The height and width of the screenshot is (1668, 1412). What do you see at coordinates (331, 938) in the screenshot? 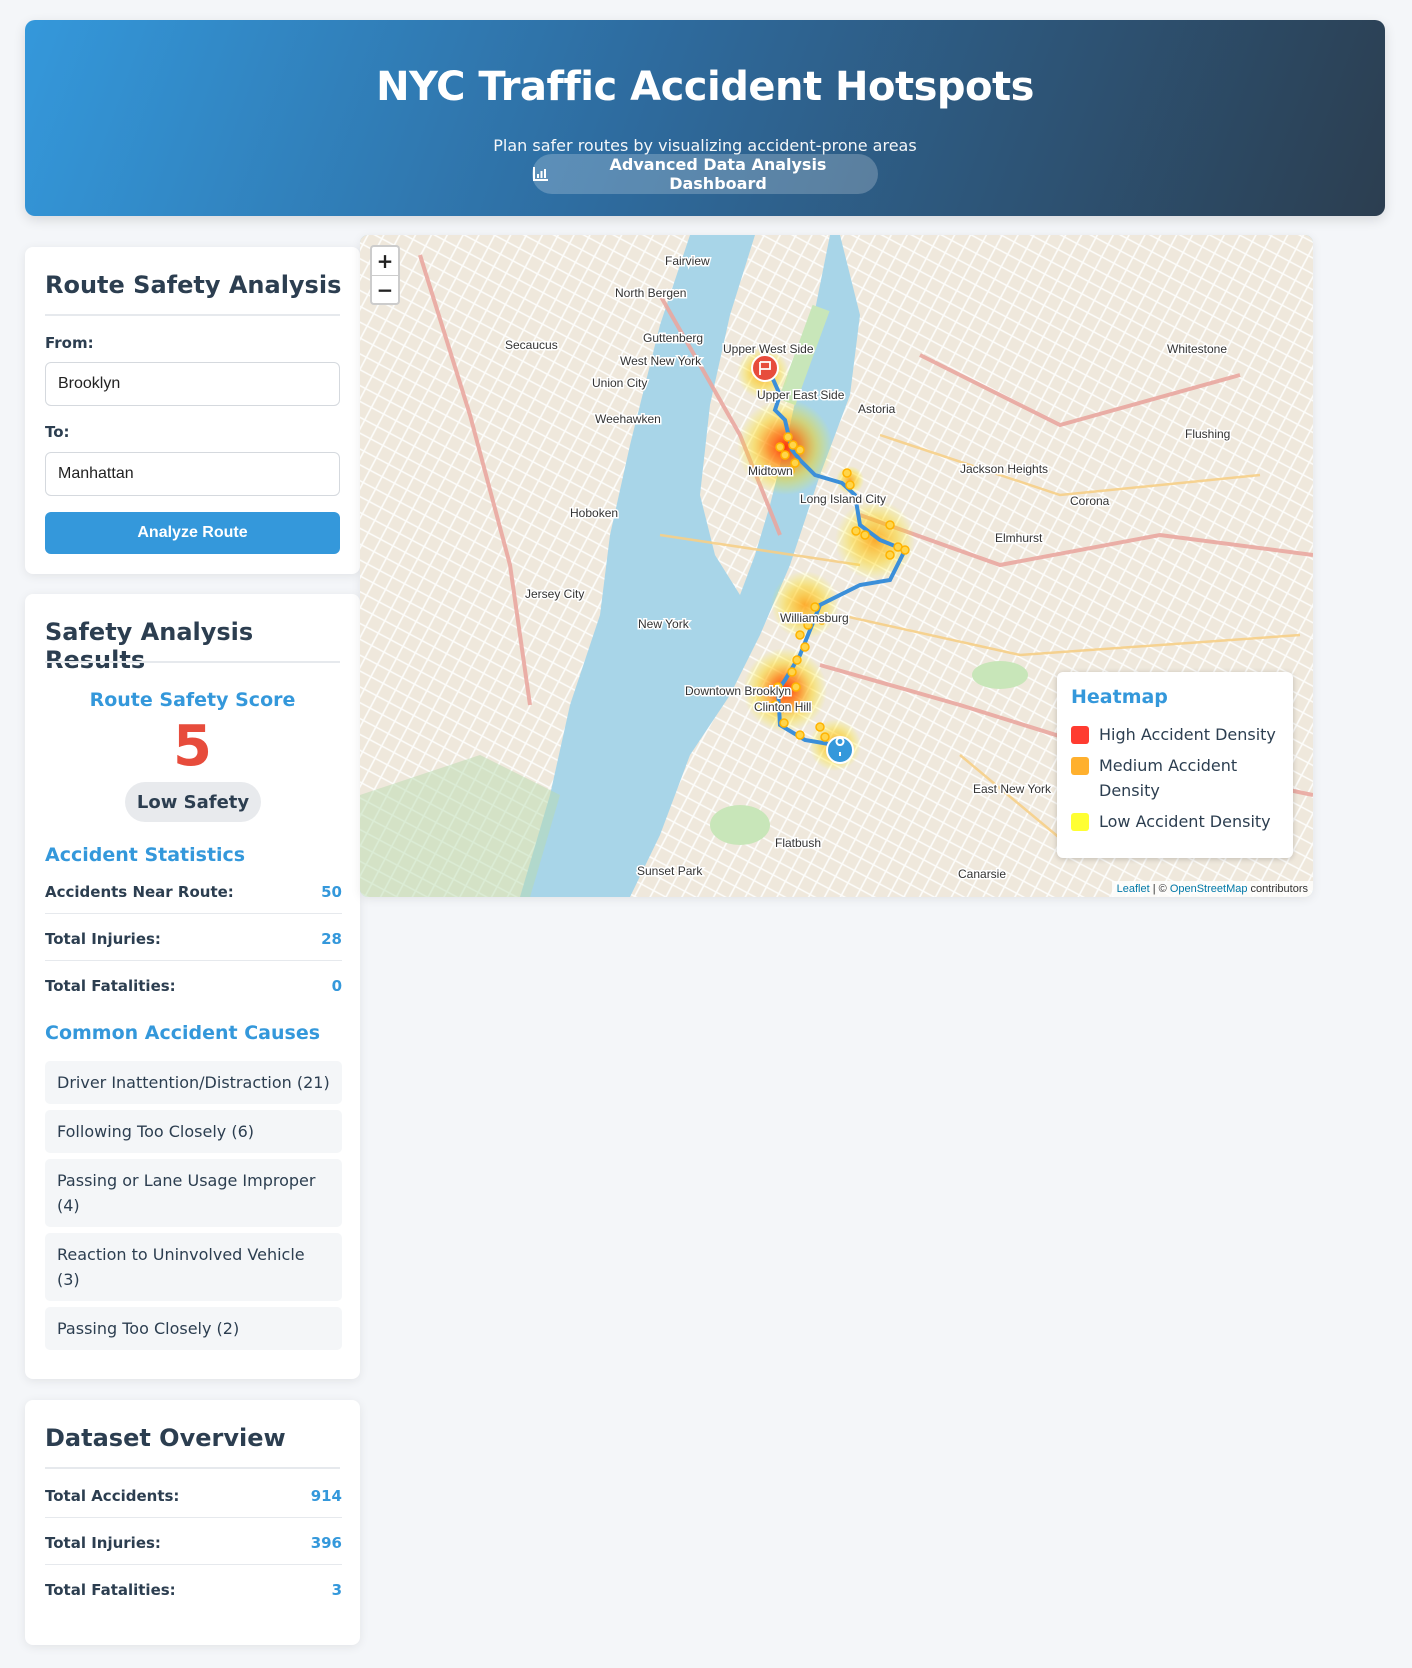
I see `stat-value: 28` at bounding box center [331, 938].